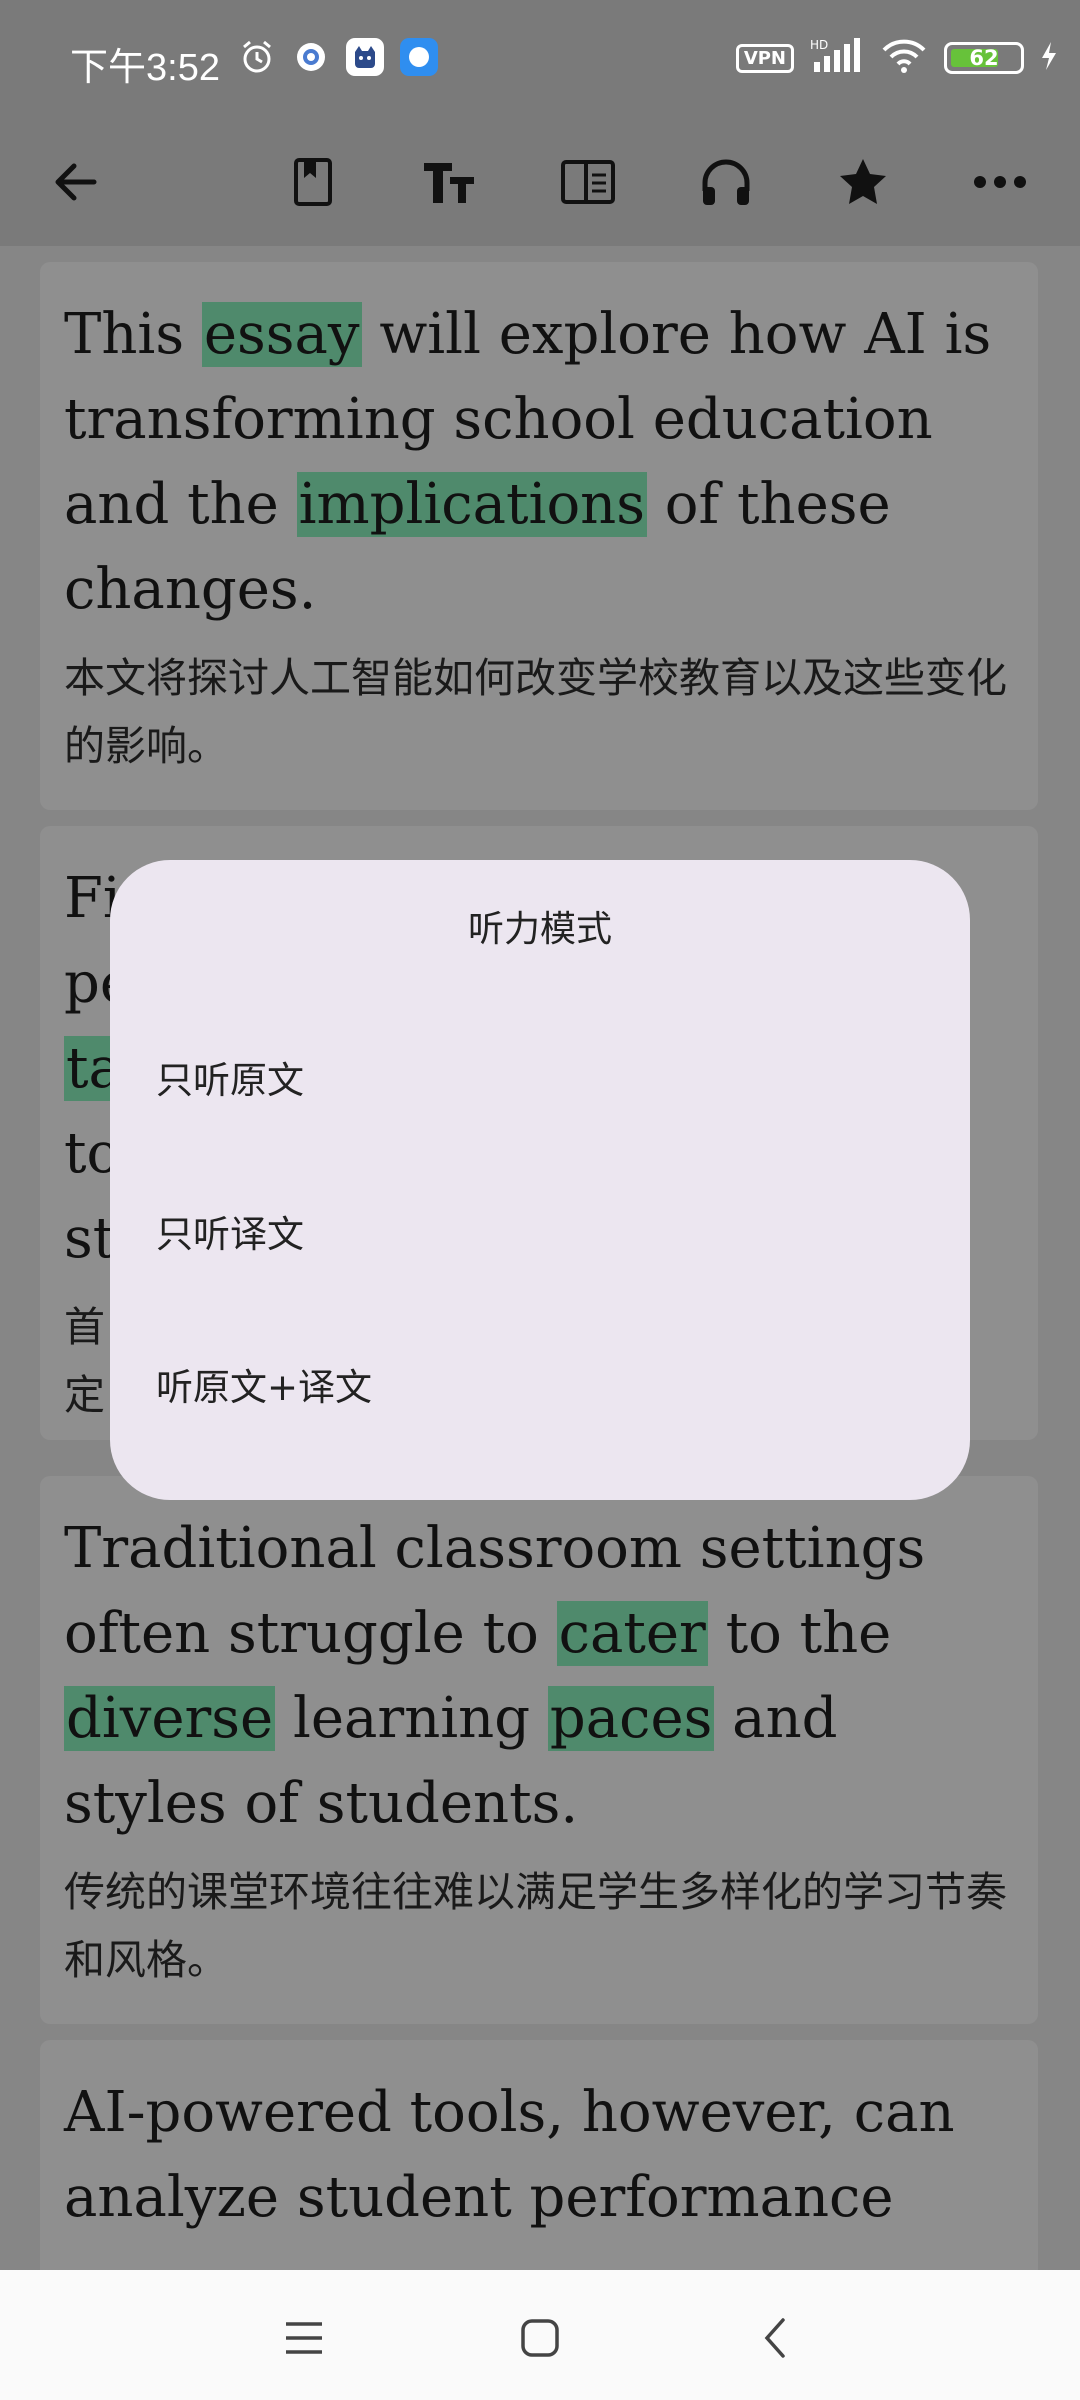 The image size is (1080, 2400). Describe the element at coordinates (230, 1077) in the screenshot. I see `option-original-only: 只听原文` at that location.